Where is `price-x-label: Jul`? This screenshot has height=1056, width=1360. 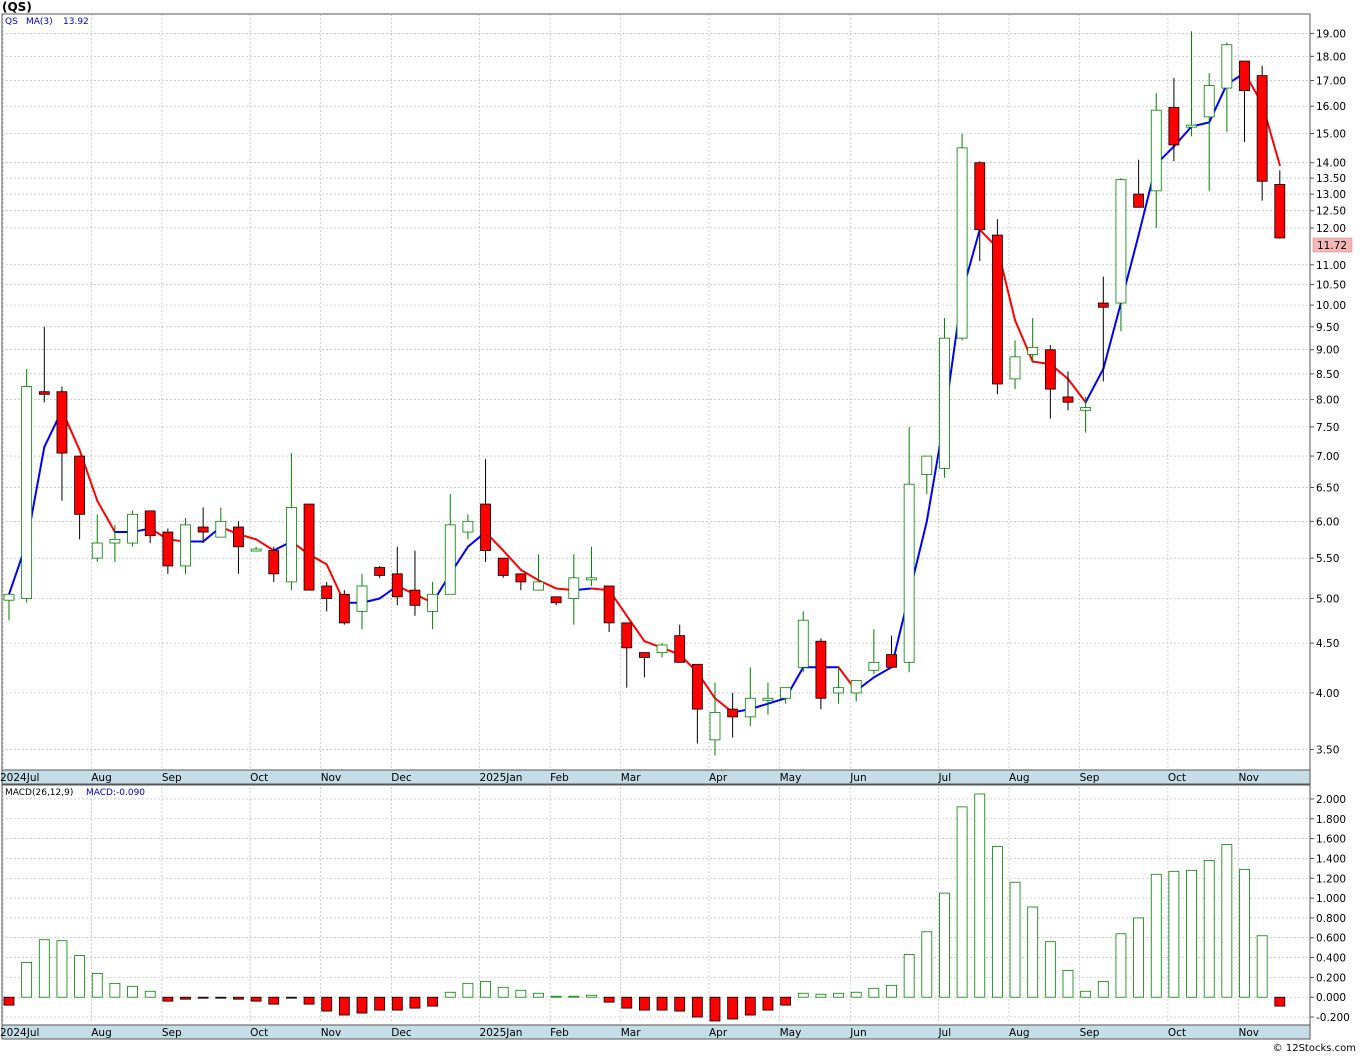 price-x-label: Jul is located at coordinates (944, 778).